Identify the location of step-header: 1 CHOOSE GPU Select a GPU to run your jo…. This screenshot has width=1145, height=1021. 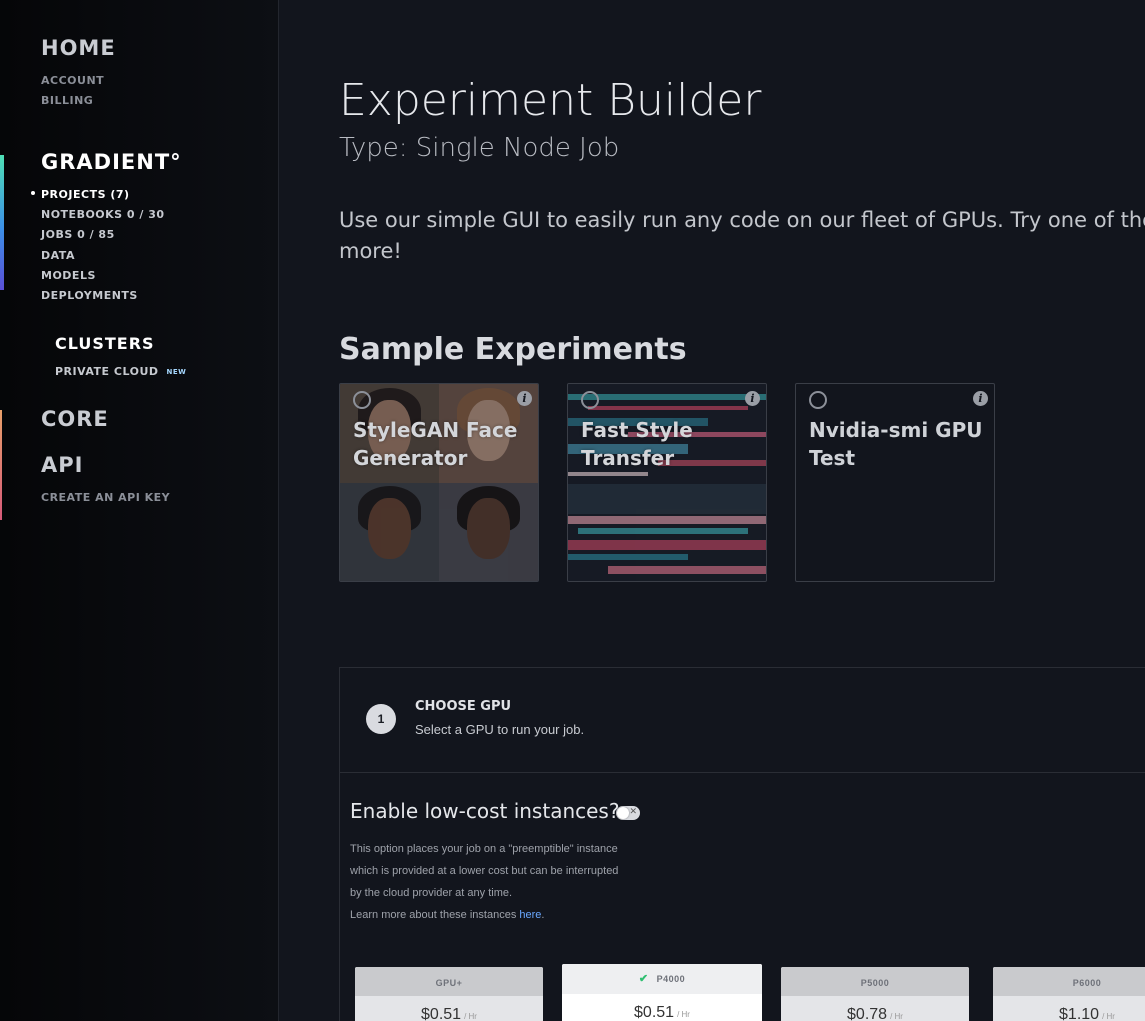
(742, 720).